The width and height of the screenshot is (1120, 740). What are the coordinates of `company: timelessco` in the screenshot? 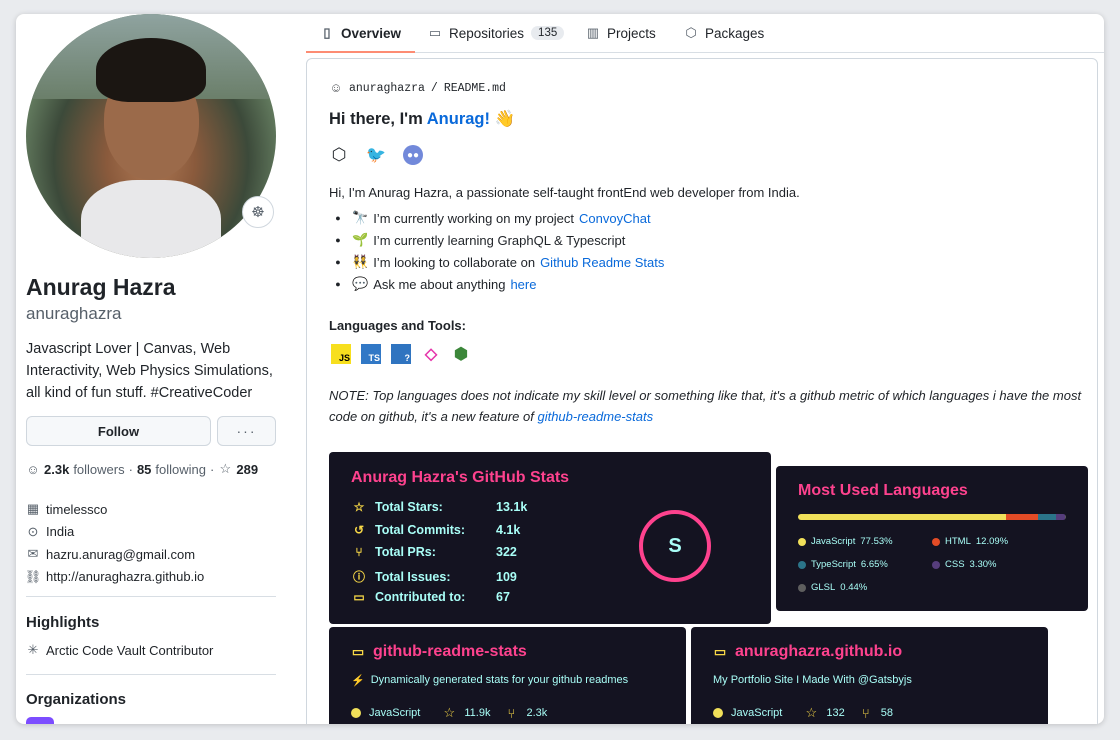 It's located at (76, 509).